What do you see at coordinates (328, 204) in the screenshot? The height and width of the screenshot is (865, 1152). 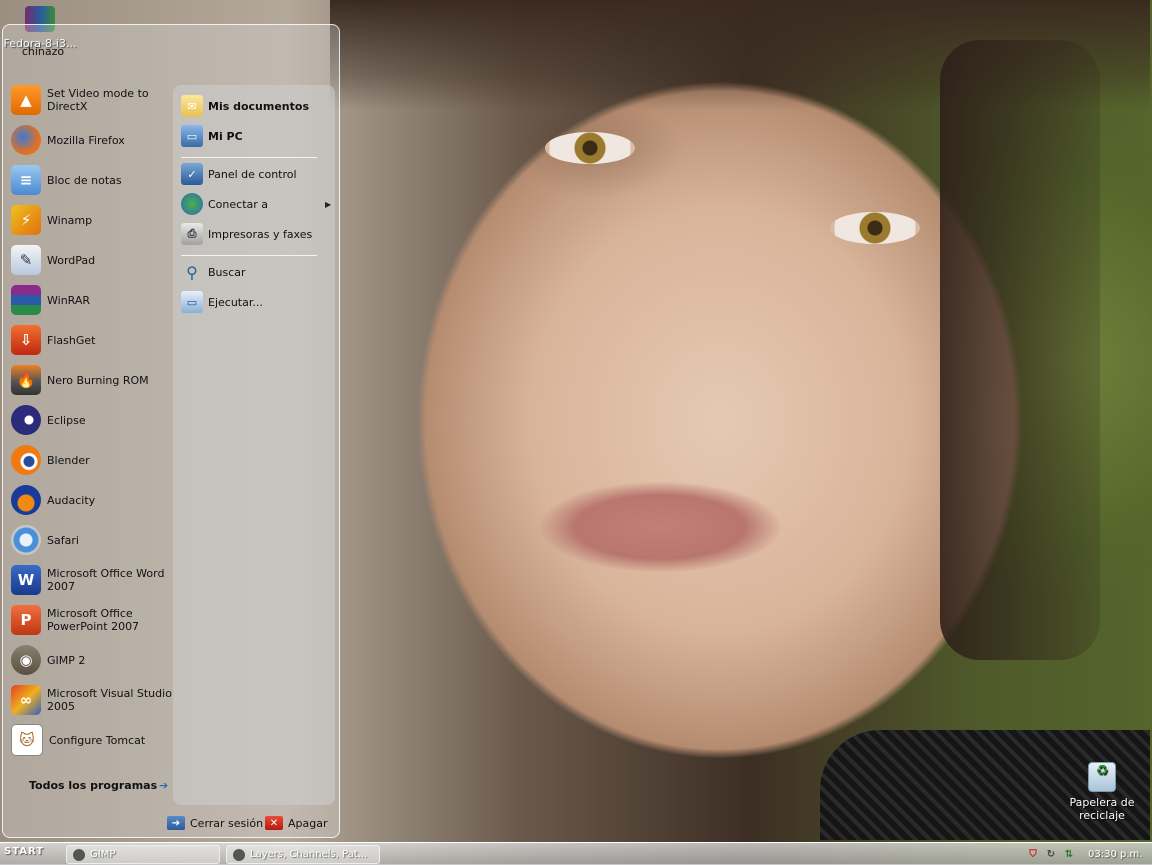 I see `submenu-arrow-icon: ▶` at bounding box center [328, 204].